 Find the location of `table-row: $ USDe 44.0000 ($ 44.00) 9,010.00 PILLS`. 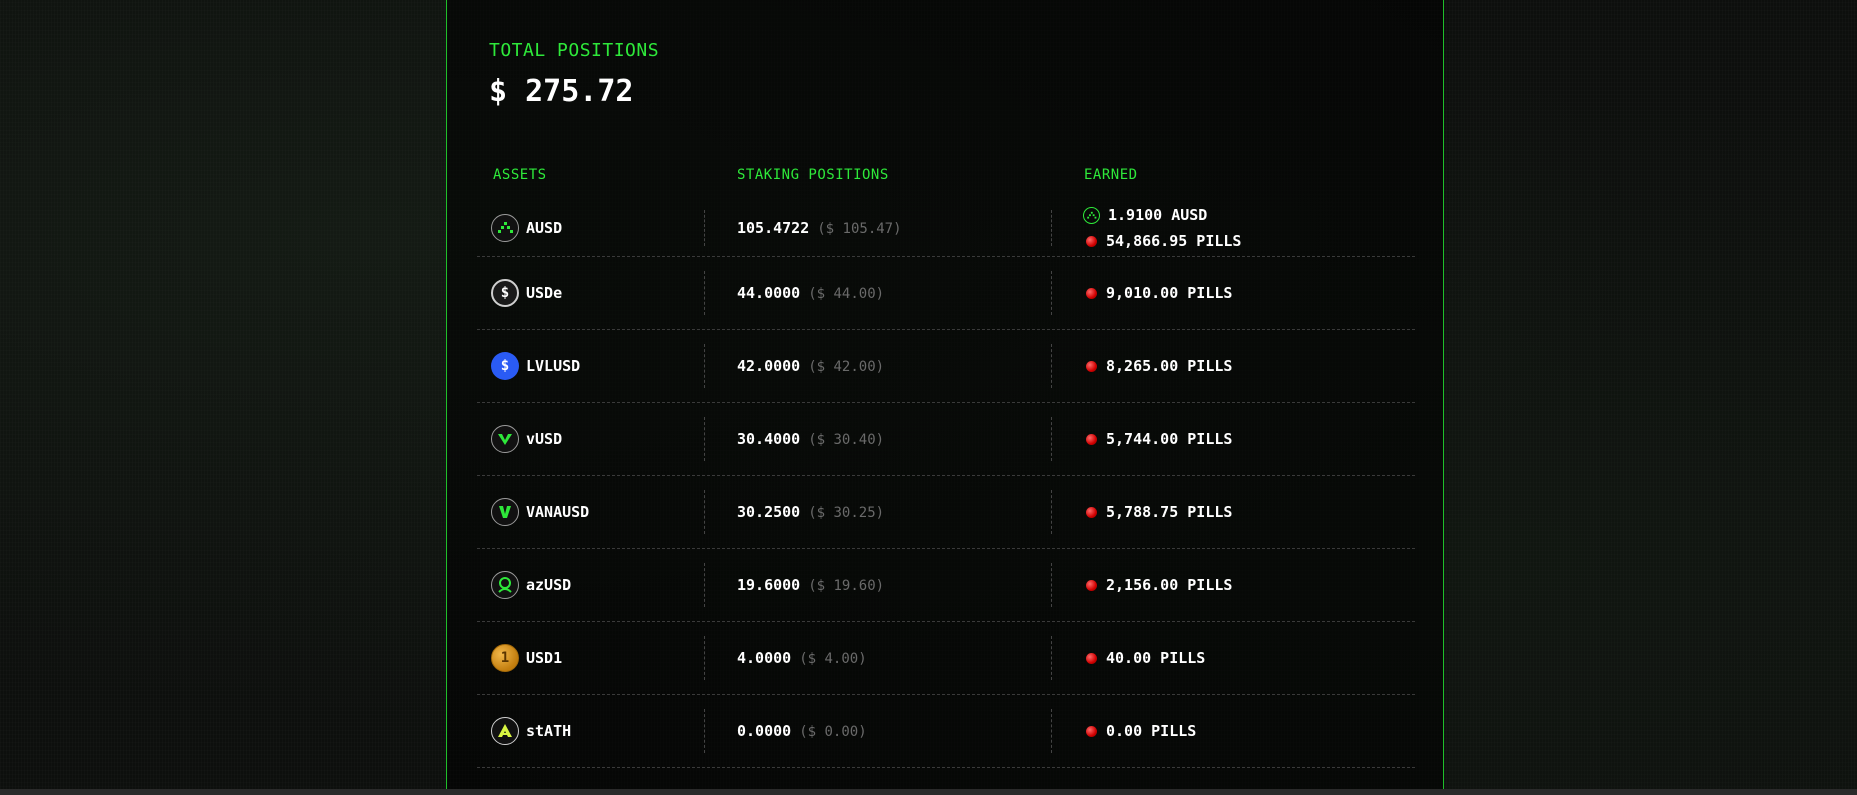

table-row: $ USDe 44.0000 ($ 44.00) 9,010.00 PILLS is located at coordinates (946, 293).